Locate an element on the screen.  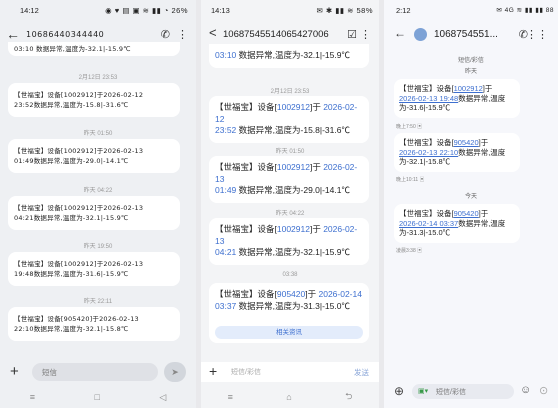
send-icon: ➤ is located at coordinates (175, 372).